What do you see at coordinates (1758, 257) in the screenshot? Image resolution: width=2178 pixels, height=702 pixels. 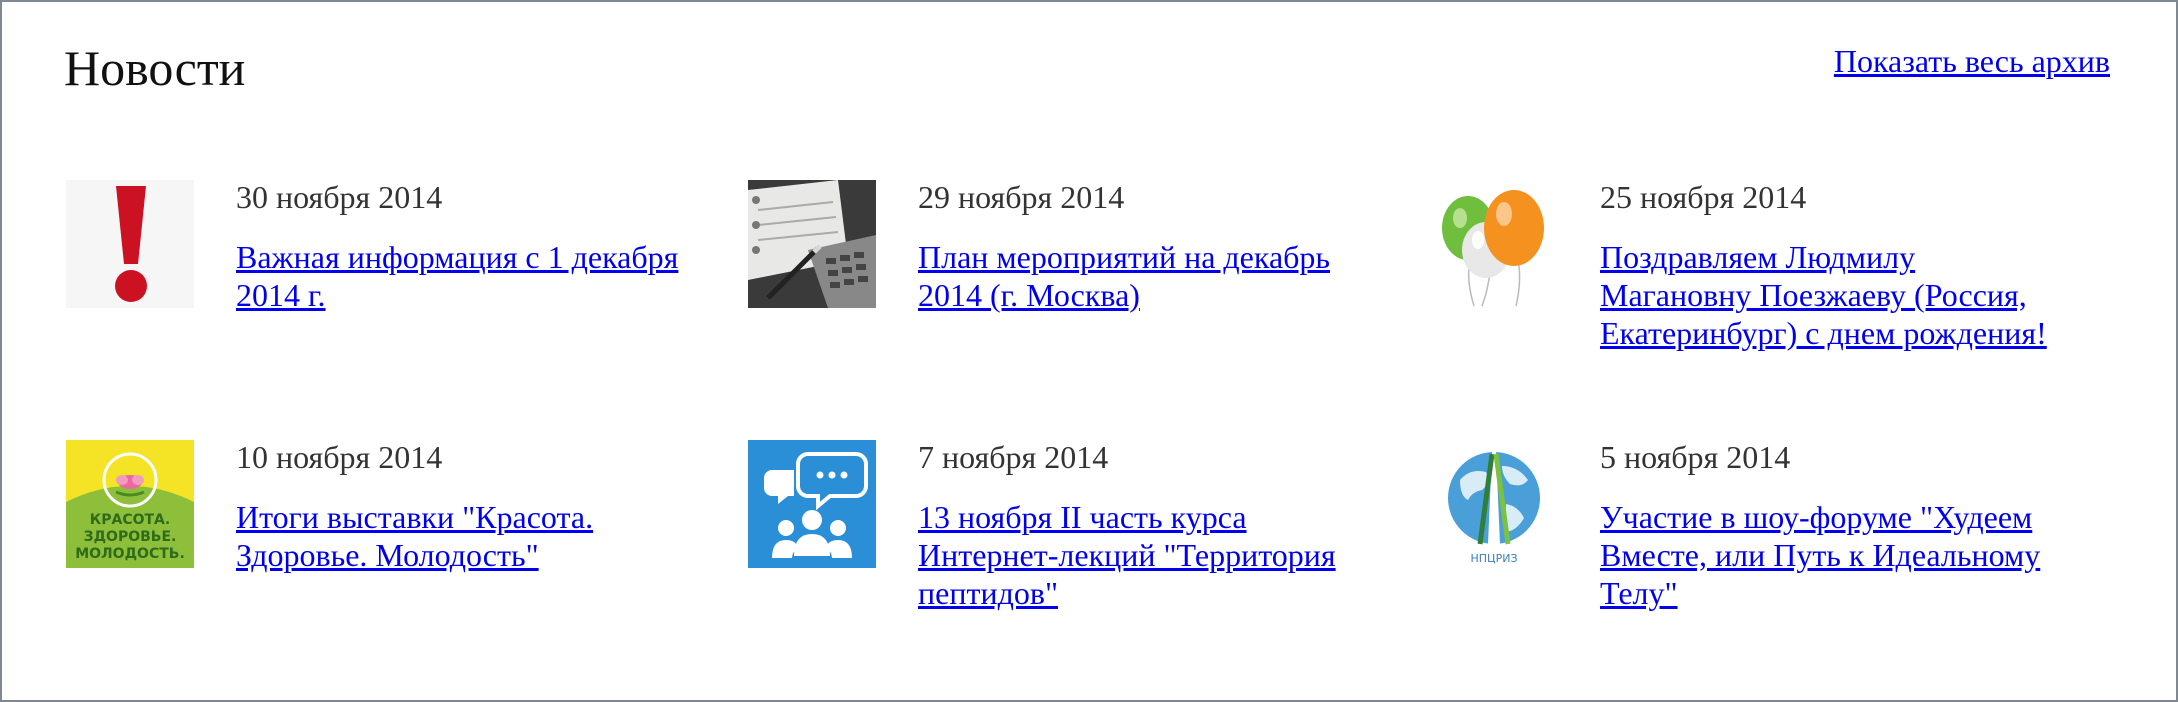 I see `news-title-line: Поздравляем Людмилу` at bounding box center [1758, 257].